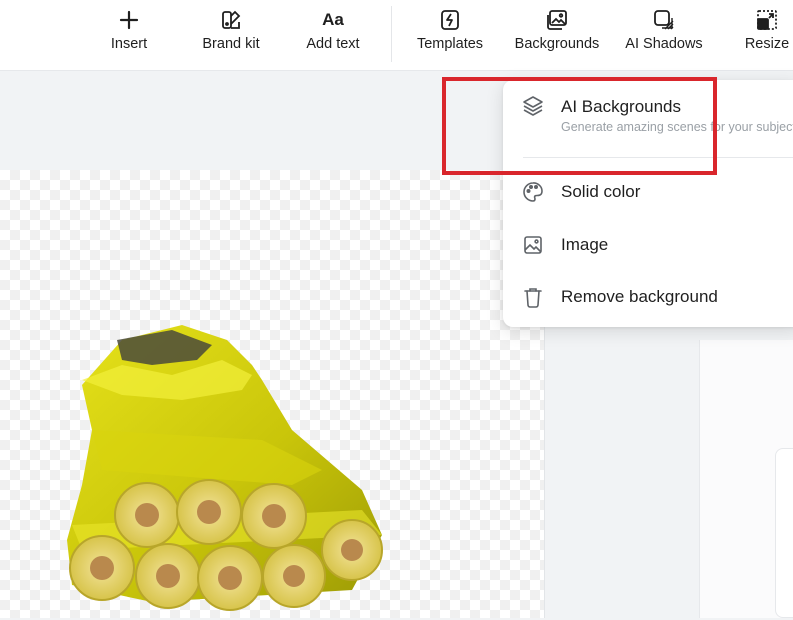 This screenshot has width=793, height=620. What do you see at coordinates (450, 20) in the screenshot?
I see `templates-icon` at bounding box center [450, 20].